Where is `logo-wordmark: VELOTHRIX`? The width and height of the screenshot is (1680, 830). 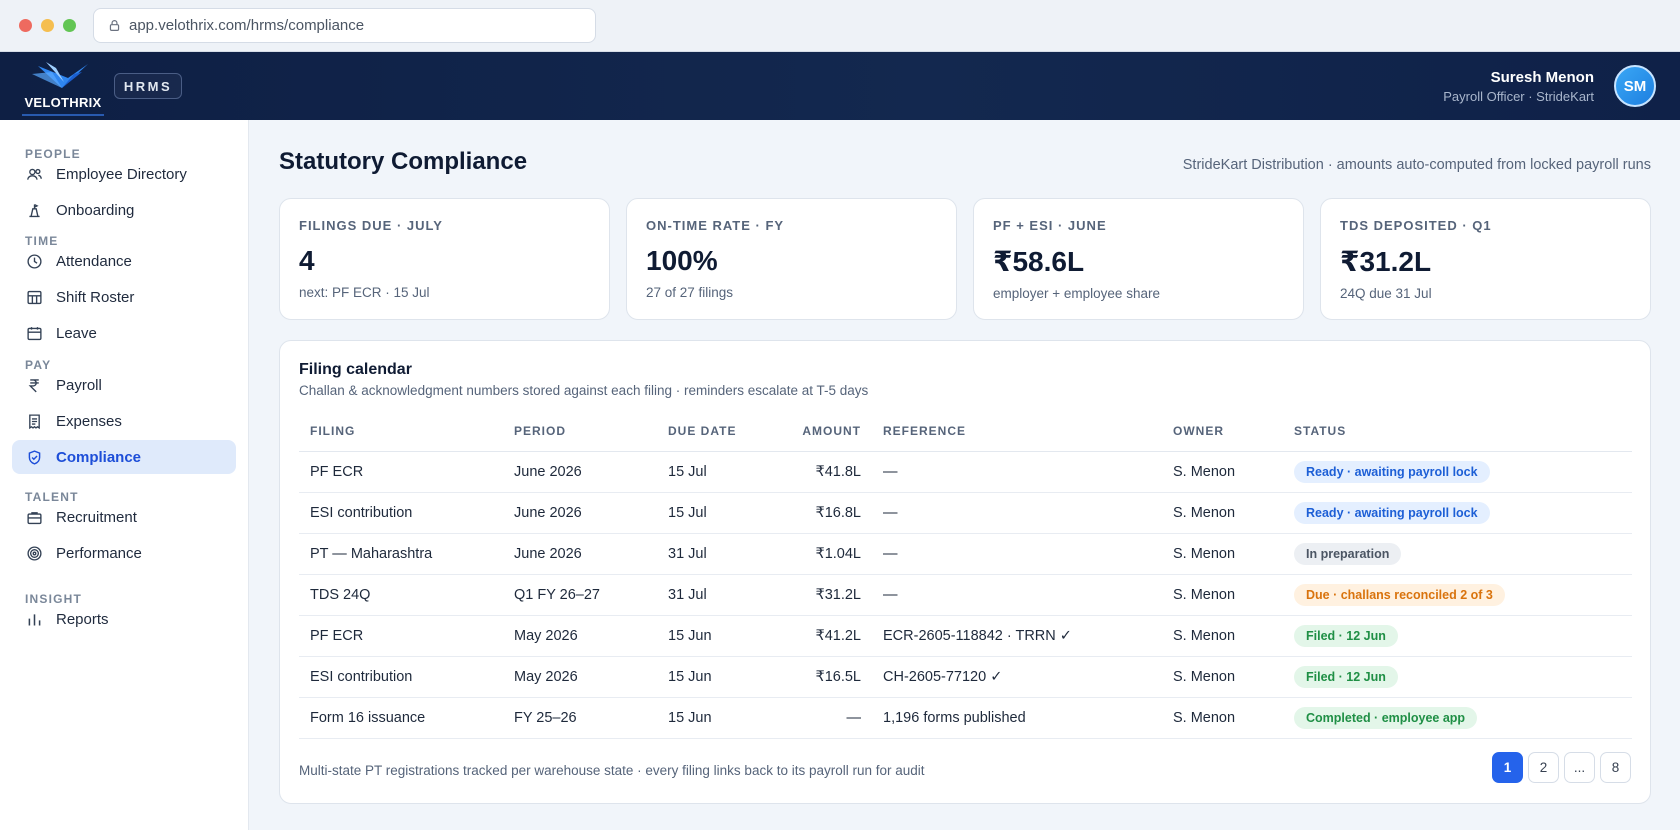
logo-wordmark: VELOTHRIX is located at coordinates (63, 102).